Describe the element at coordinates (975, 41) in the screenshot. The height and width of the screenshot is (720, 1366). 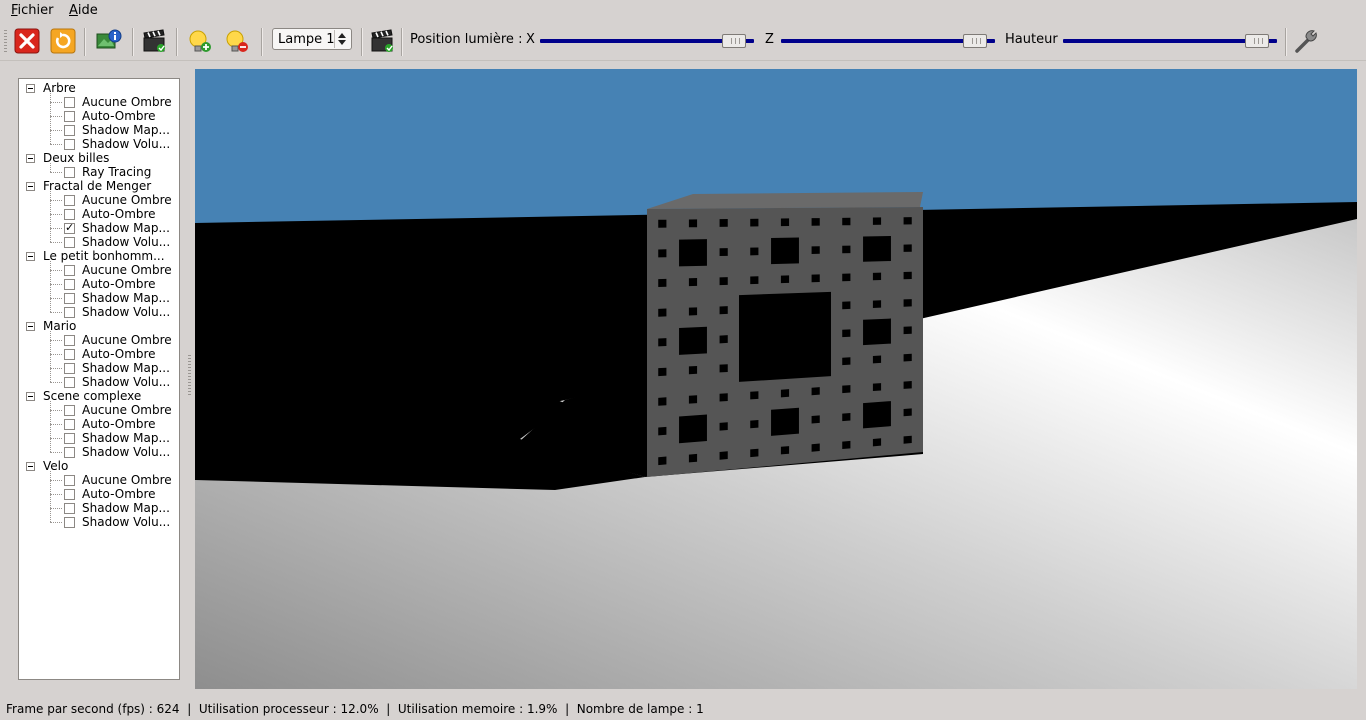
I see `slider-z-handle` at that location.